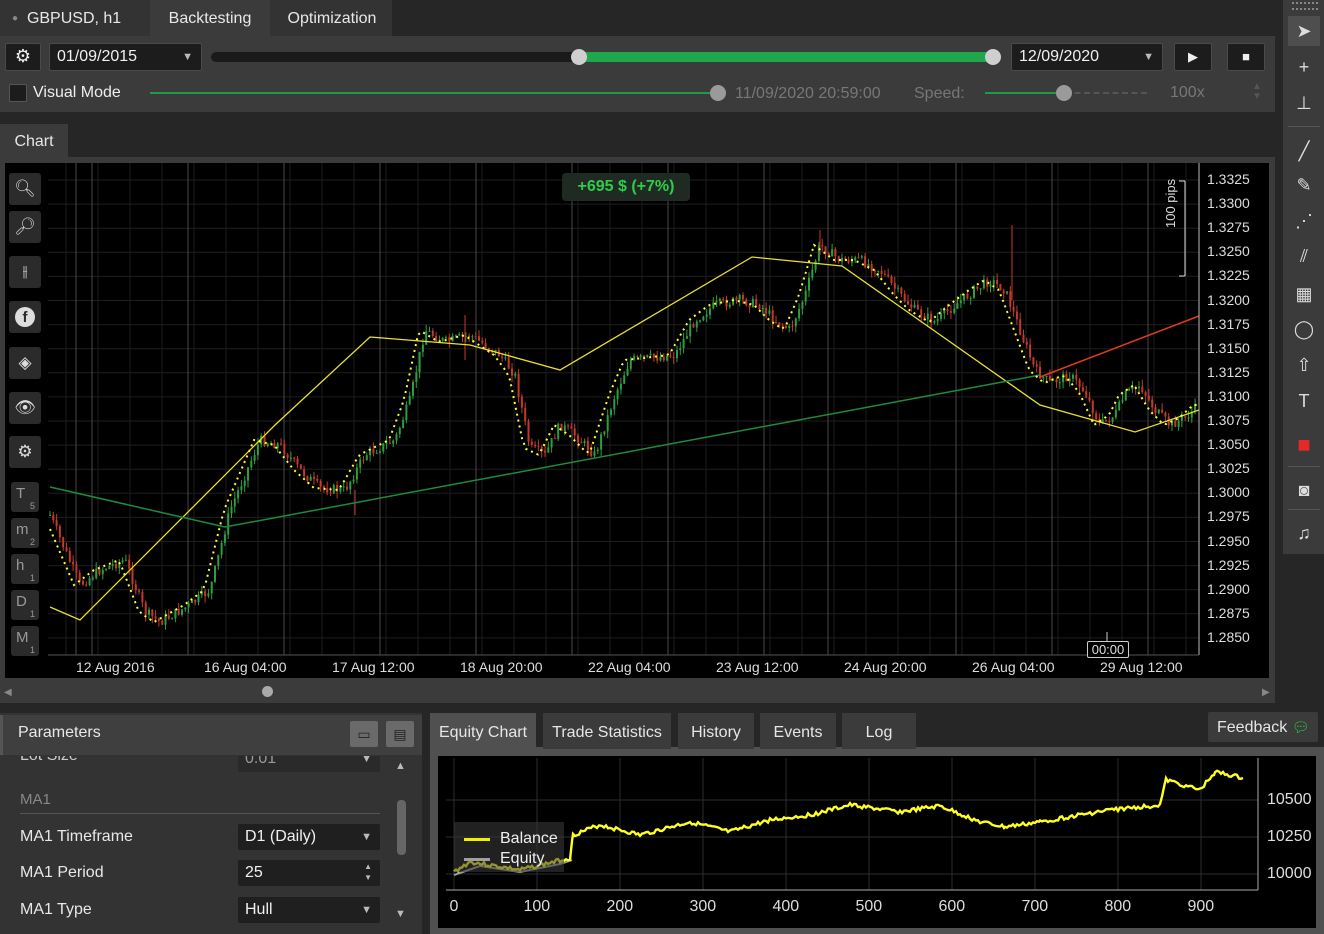 This screenshot has width=1324, height=934. Describe the element at coordinates (952, 906) in the screenshot. I see `equity-x-label: 600` at that location.